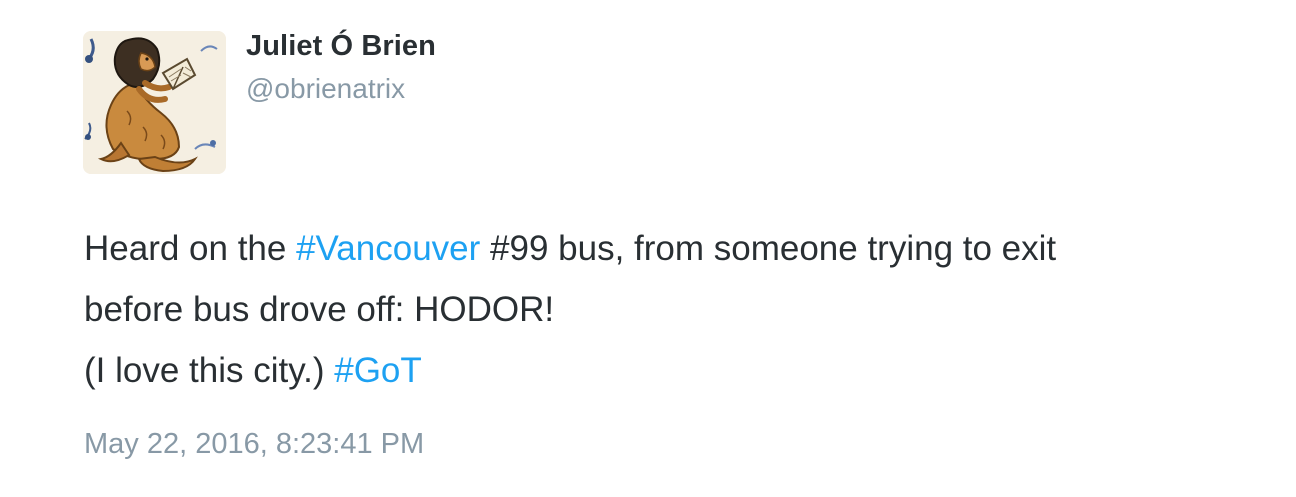 This screenshot has width=1296, height=497. I want to click on tweet-text-segment: Heard on the, so click(190, 248).